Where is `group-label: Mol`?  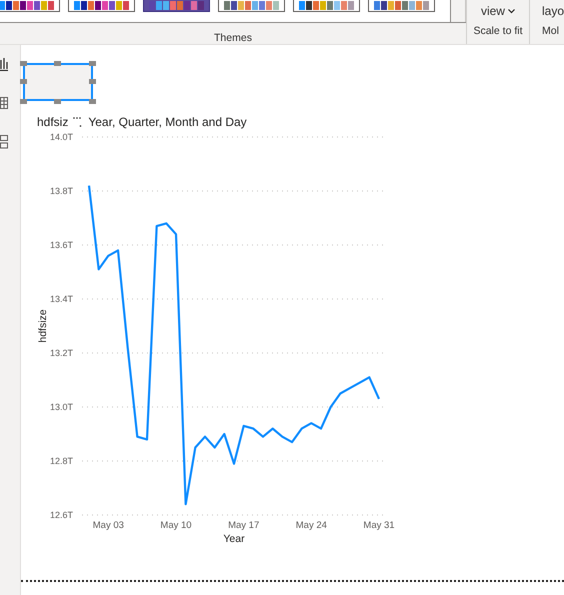 group-label: Mol is located at coordinates (550, 31).